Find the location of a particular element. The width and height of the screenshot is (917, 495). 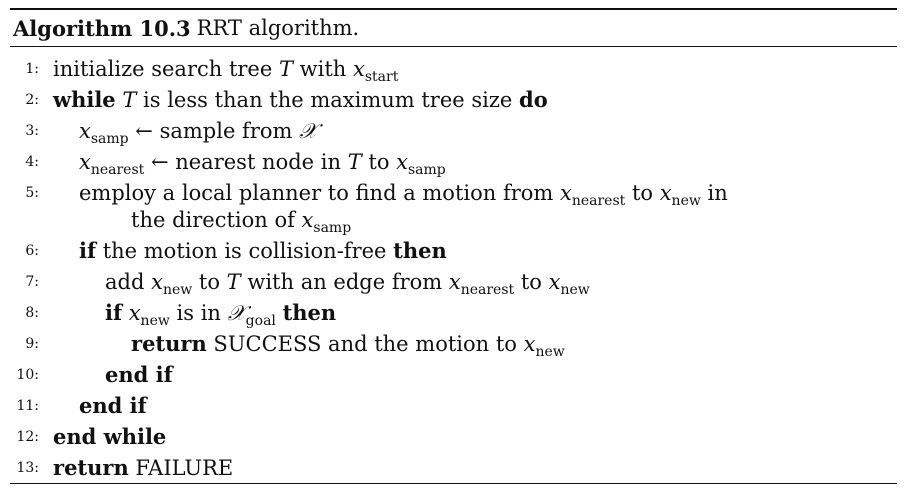

line-number: 8: is located at coordinates (32, 313).